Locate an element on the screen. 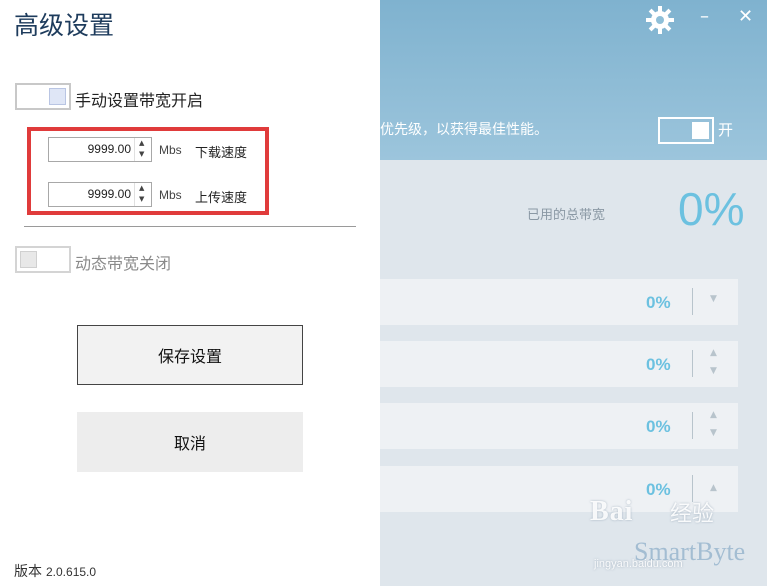 The image size is (767, 586). watermark-url: jingyan.baidu.com is located at coordinates (638, 564).